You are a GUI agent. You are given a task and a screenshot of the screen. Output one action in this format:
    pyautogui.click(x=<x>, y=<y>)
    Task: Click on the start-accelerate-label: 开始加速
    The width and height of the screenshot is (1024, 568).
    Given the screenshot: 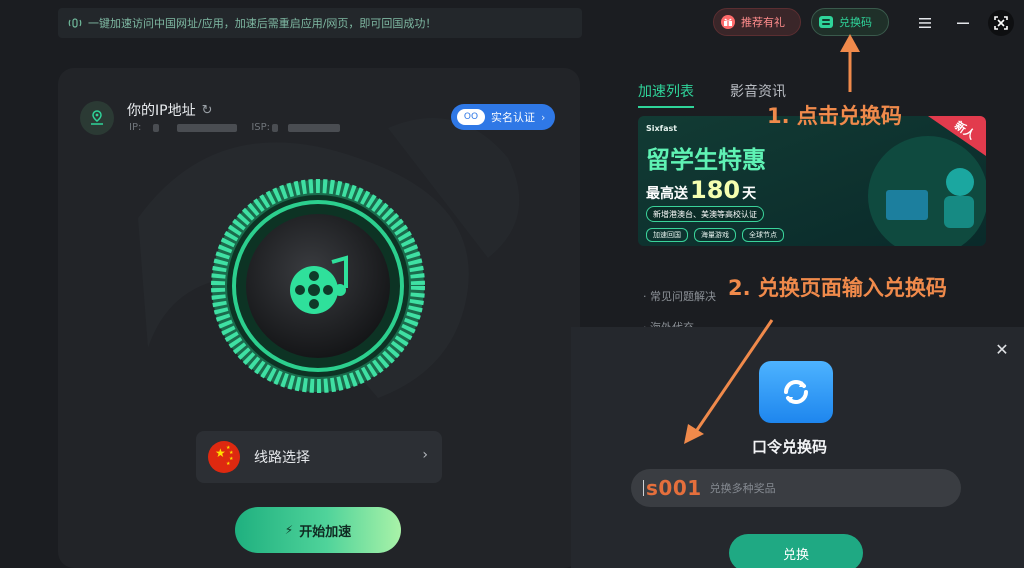 What is the action you would take?
    pyautogui.click(x=325, y=532)
    